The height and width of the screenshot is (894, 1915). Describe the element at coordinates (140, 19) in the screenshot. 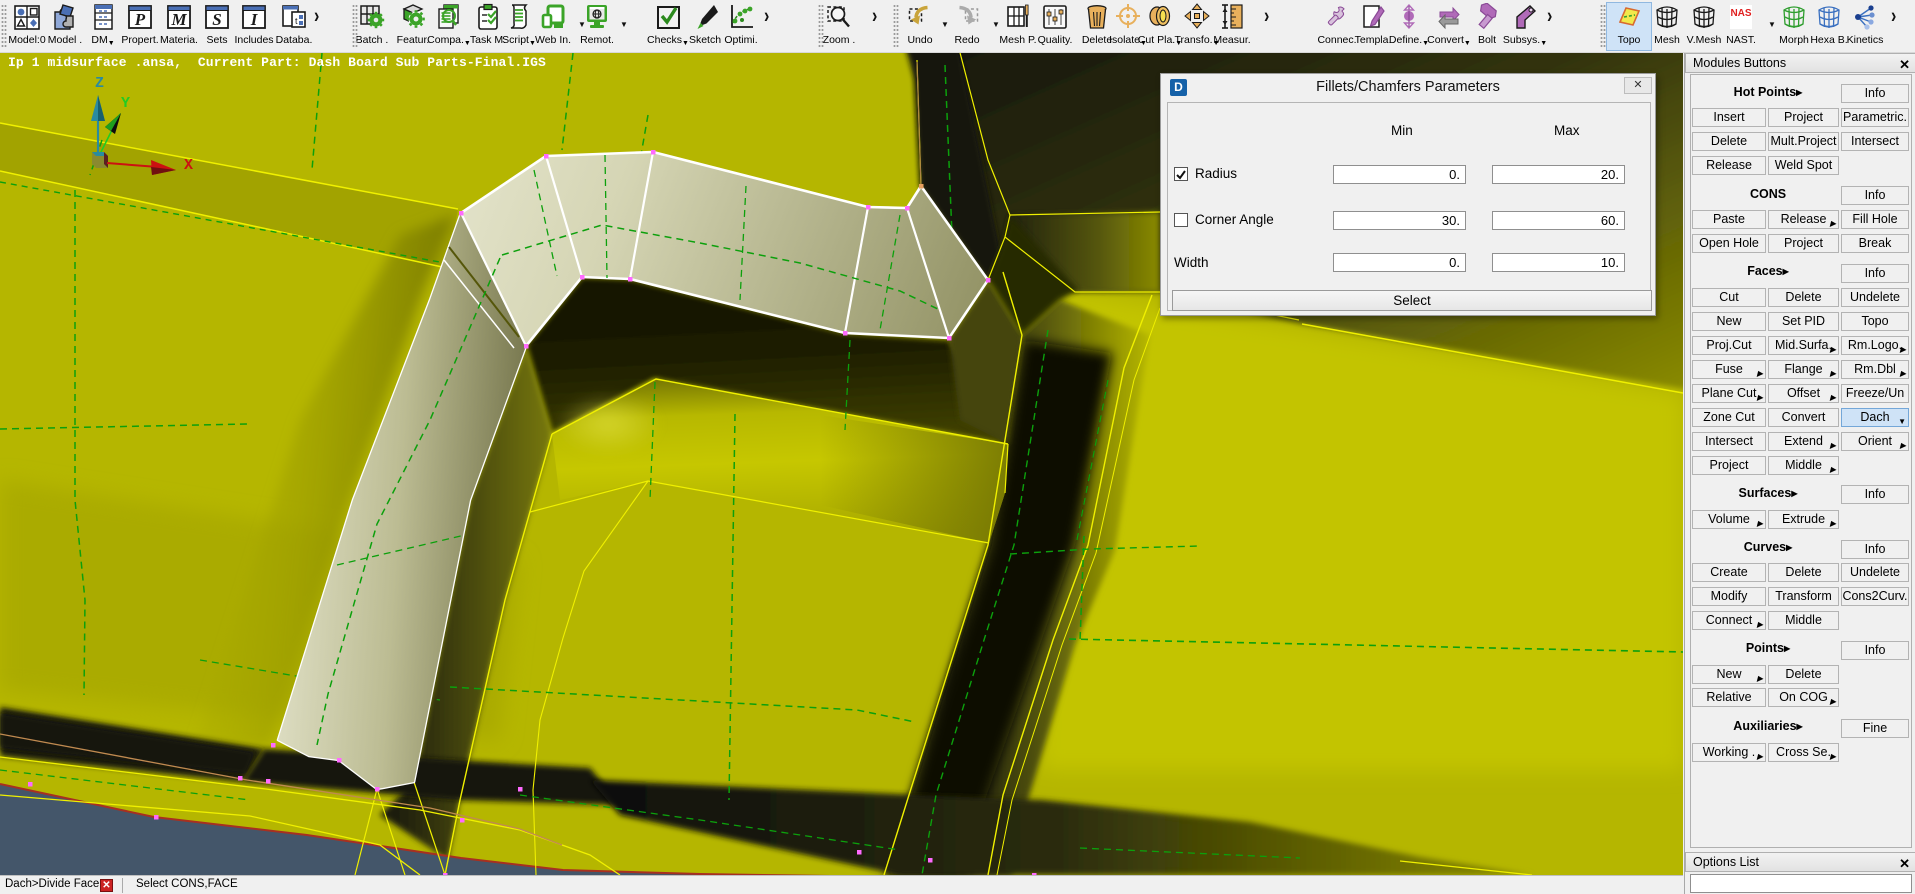

I see `svg-text: P` at that location.